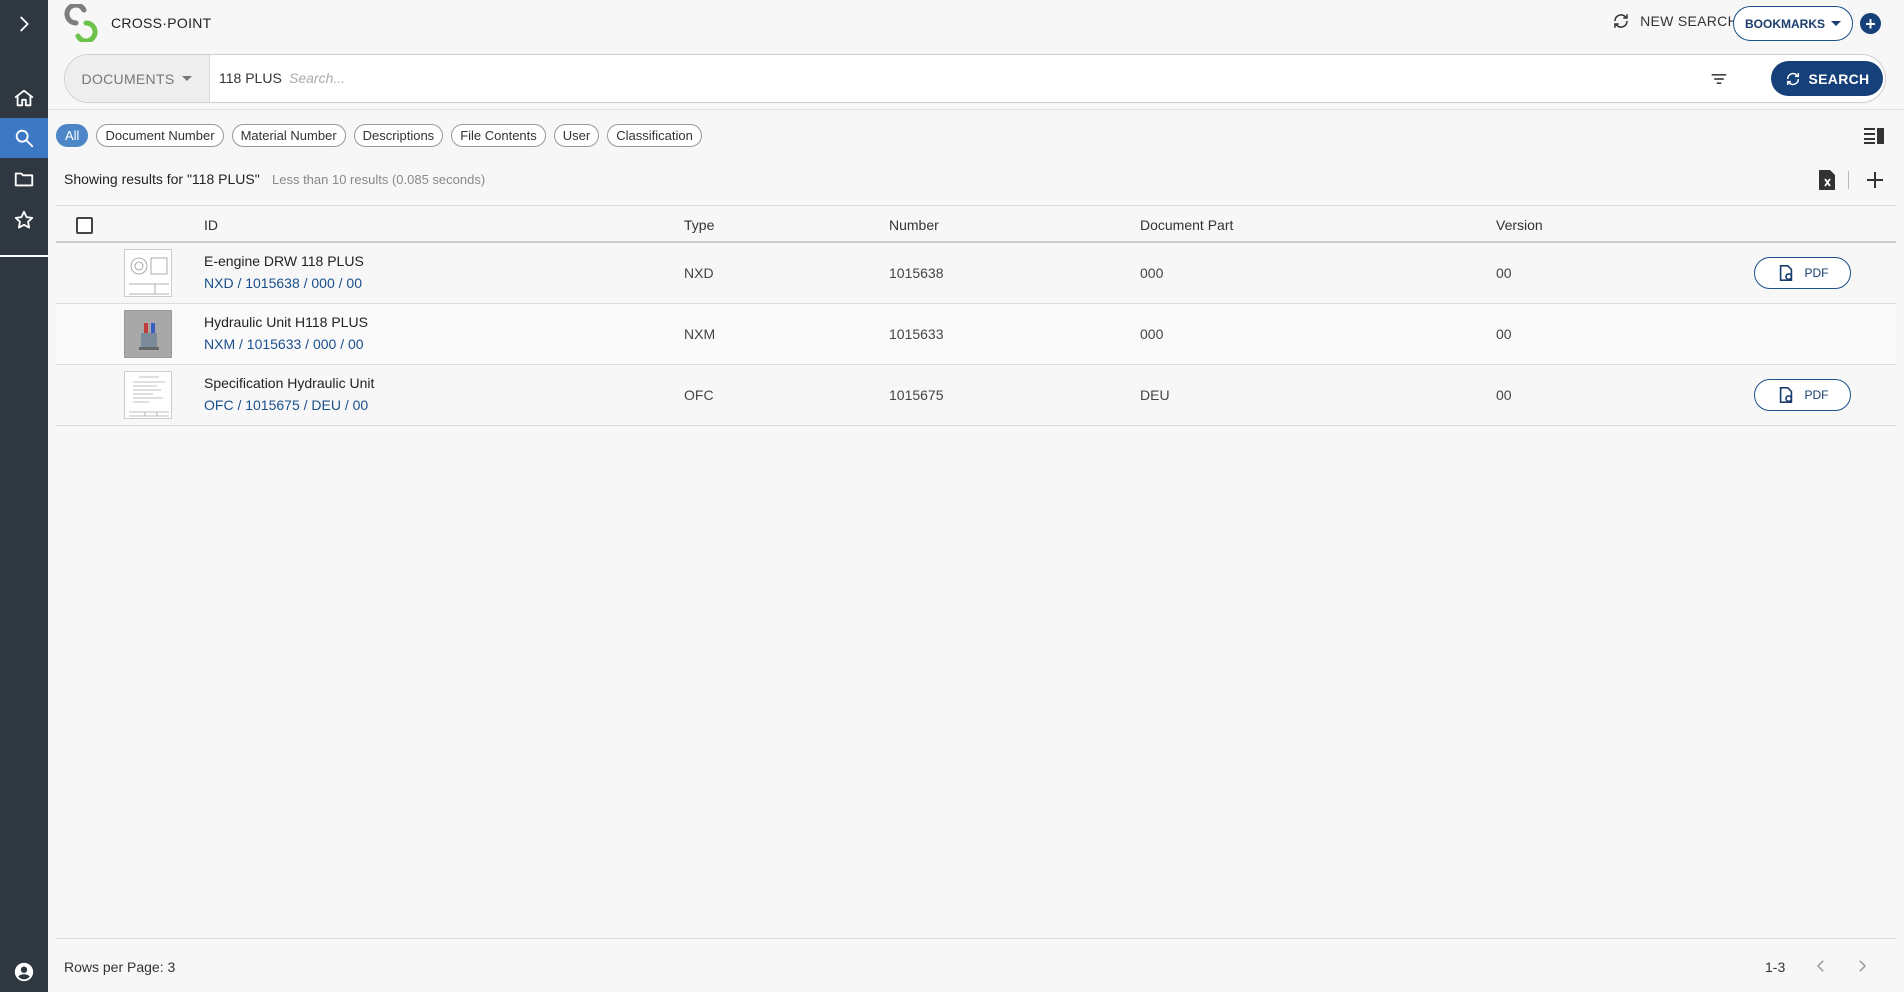 The height and width of the screenshot is (992, 1904). What do you see at coordinates (24, 496) in the screenshot?
I see `sidebar` at bounding box center [24, 496].